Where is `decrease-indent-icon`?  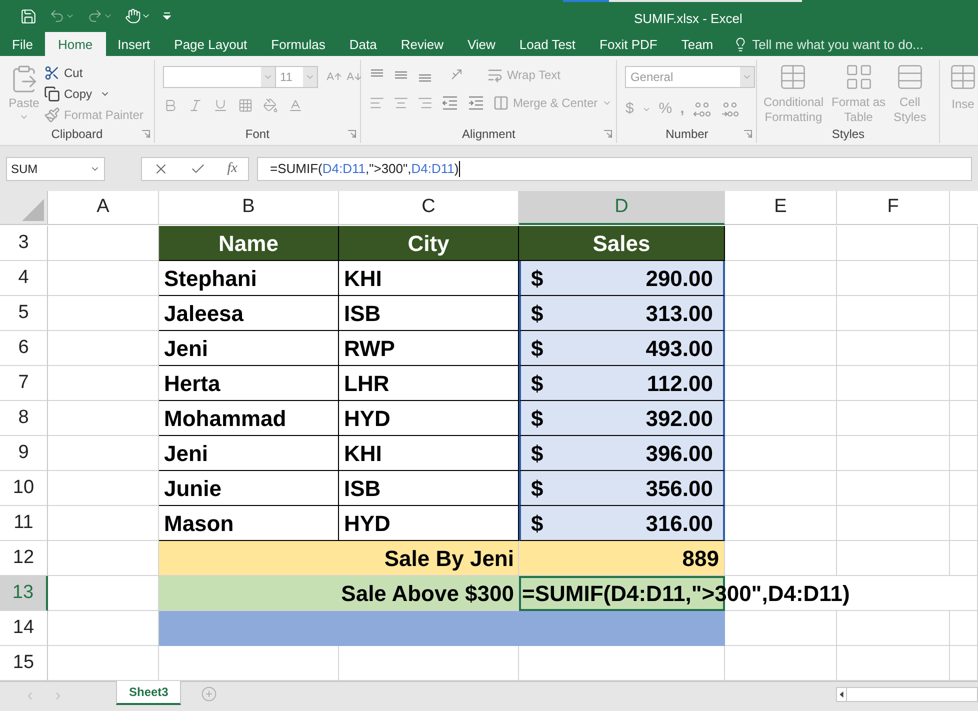
decrease-indent-icon is located at coordinates (449, 103).